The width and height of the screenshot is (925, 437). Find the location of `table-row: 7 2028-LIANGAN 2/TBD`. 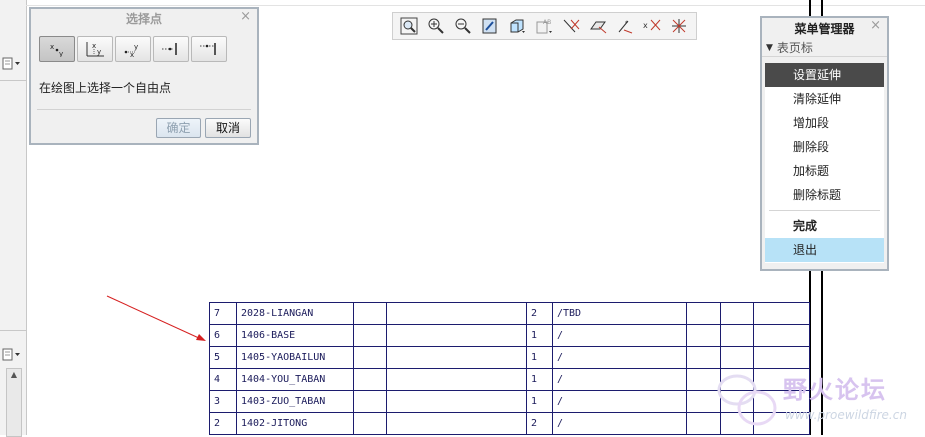

table-row: 7 2028-LIANGAN 2/TBD is located at coordinates (509, 313).